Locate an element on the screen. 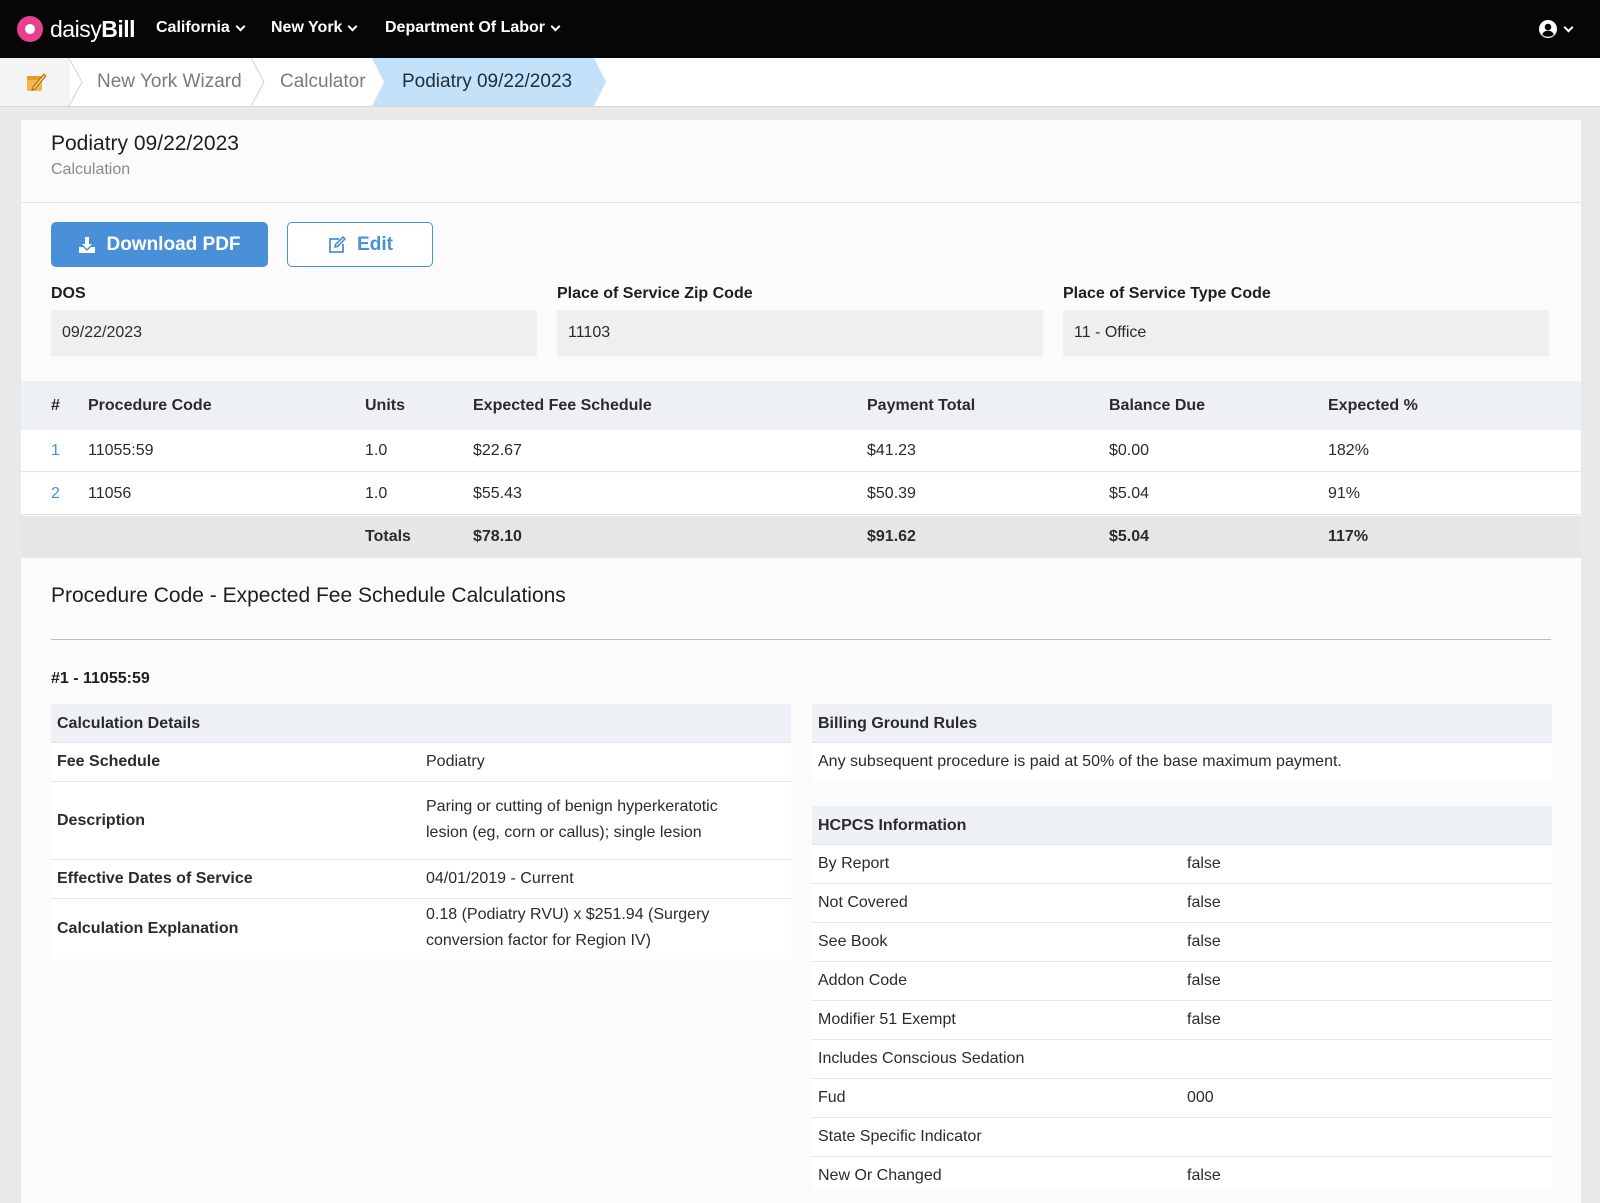 The image size is (1600, 1203). totals-row: Totals $78.10 $91.62 $5.04 117% is located at coordinates (801, 537).